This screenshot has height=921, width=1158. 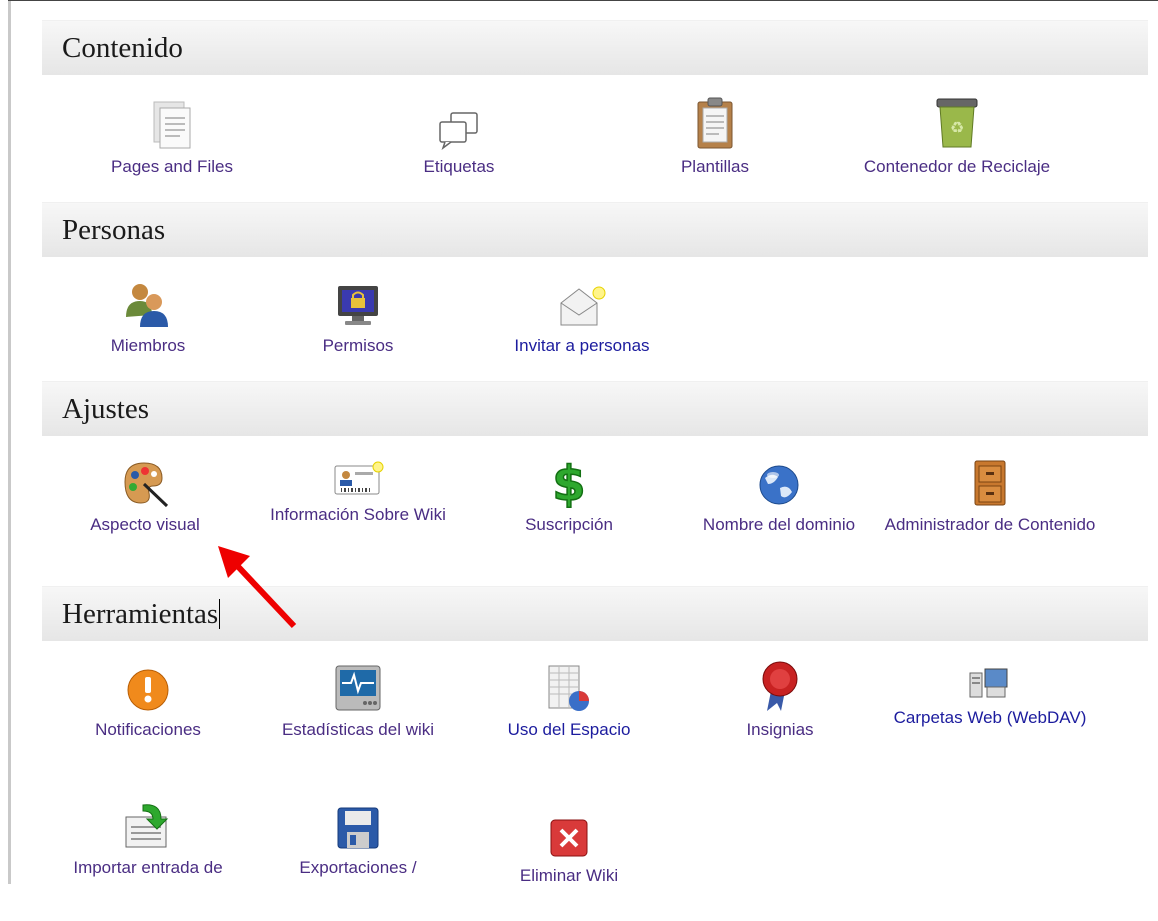 I want to click on item-etiquetas: Etiquetas, so click(x=459, y=139).